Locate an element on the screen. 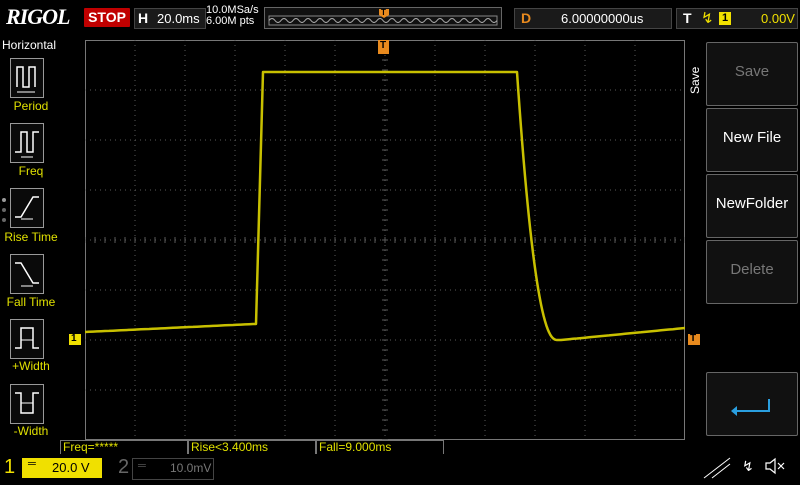 The width and height of the screenshot is (800, 485). softkey-new-folder: NewFolder is located at coordinates (752, 206).